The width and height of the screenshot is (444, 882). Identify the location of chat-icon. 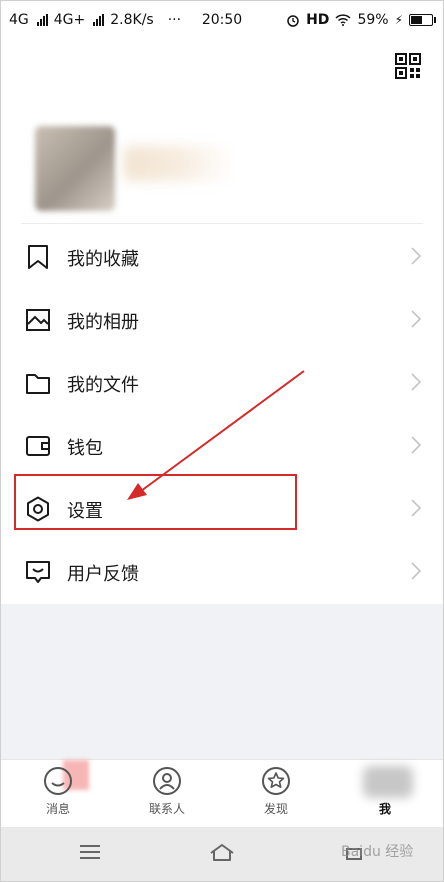
(58, 781).